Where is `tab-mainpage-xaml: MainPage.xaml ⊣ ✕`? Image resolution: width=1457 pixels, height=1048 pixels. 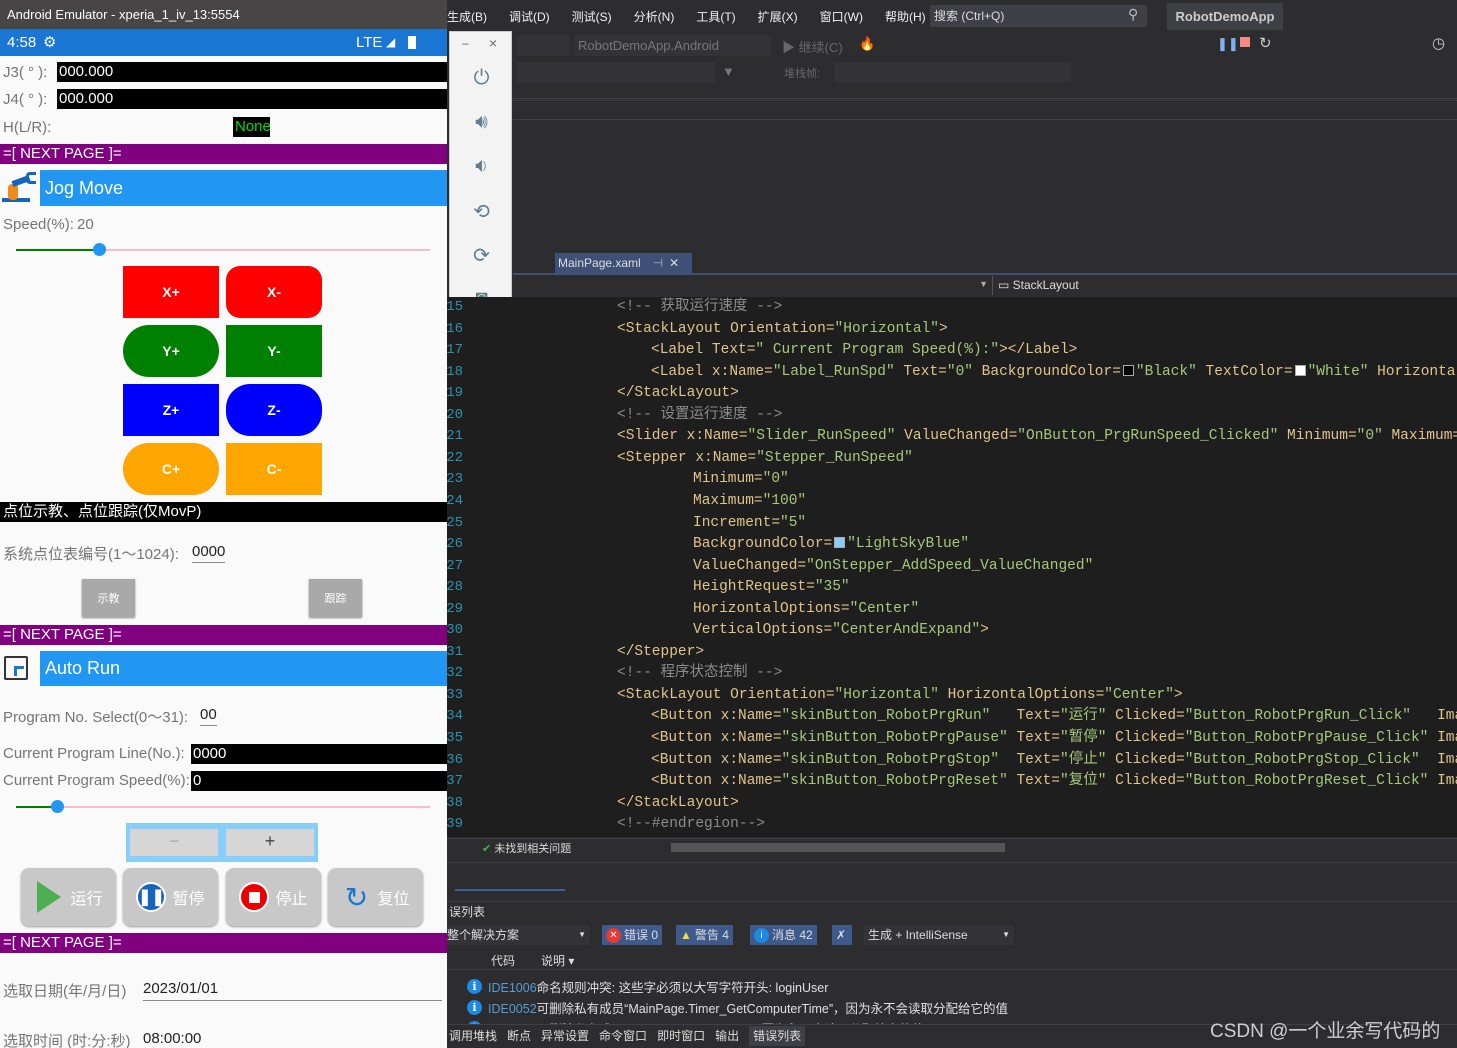
tab-mainpage-xaml: MainPage.xaml ⊣ ✕ is located at coordinates (623, 263).